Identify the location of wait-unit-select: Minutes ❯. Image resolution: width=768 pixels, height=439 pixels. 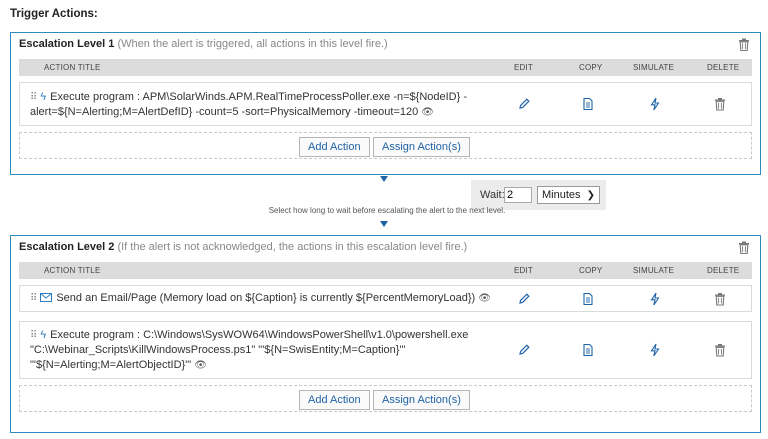
(568, 195).